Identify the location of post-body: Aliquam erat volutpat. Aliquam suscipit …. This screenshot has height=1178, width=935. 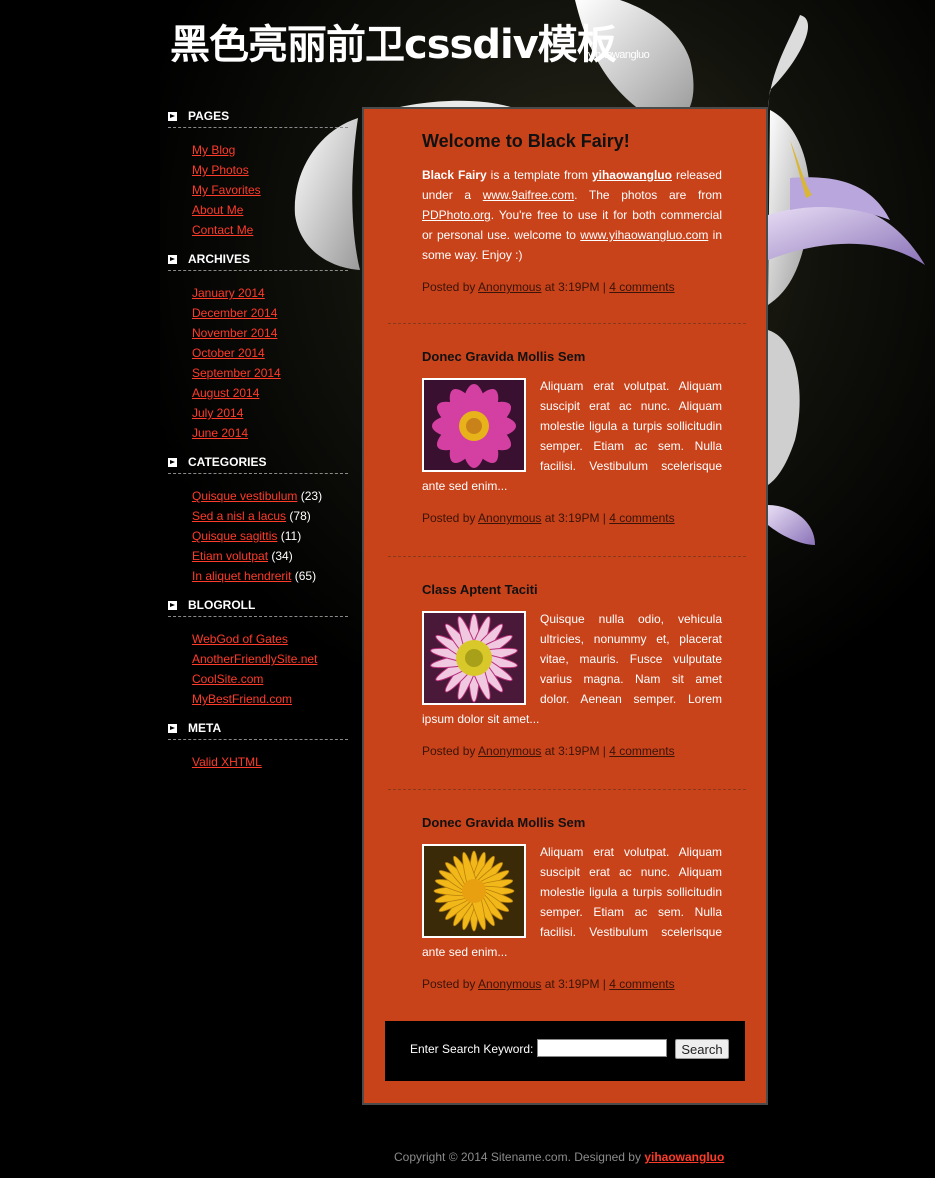
(572, 902).